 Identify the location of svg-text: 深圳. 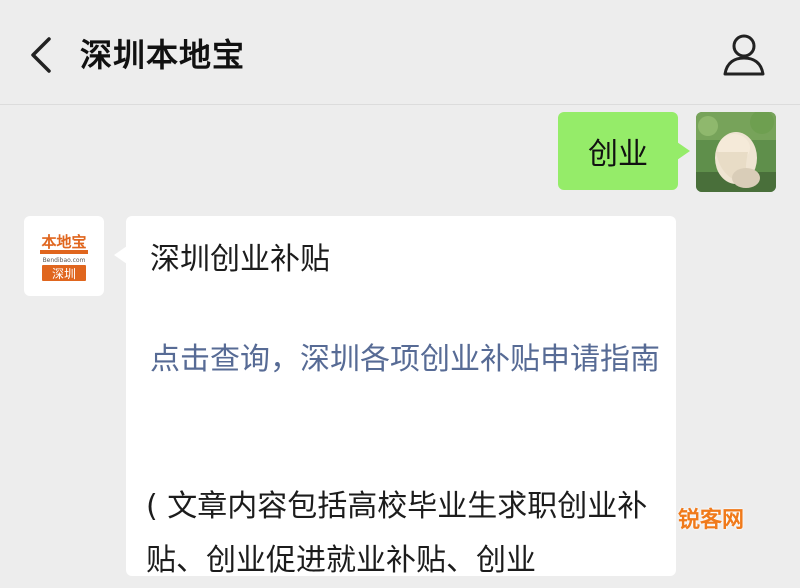
(64, 274).